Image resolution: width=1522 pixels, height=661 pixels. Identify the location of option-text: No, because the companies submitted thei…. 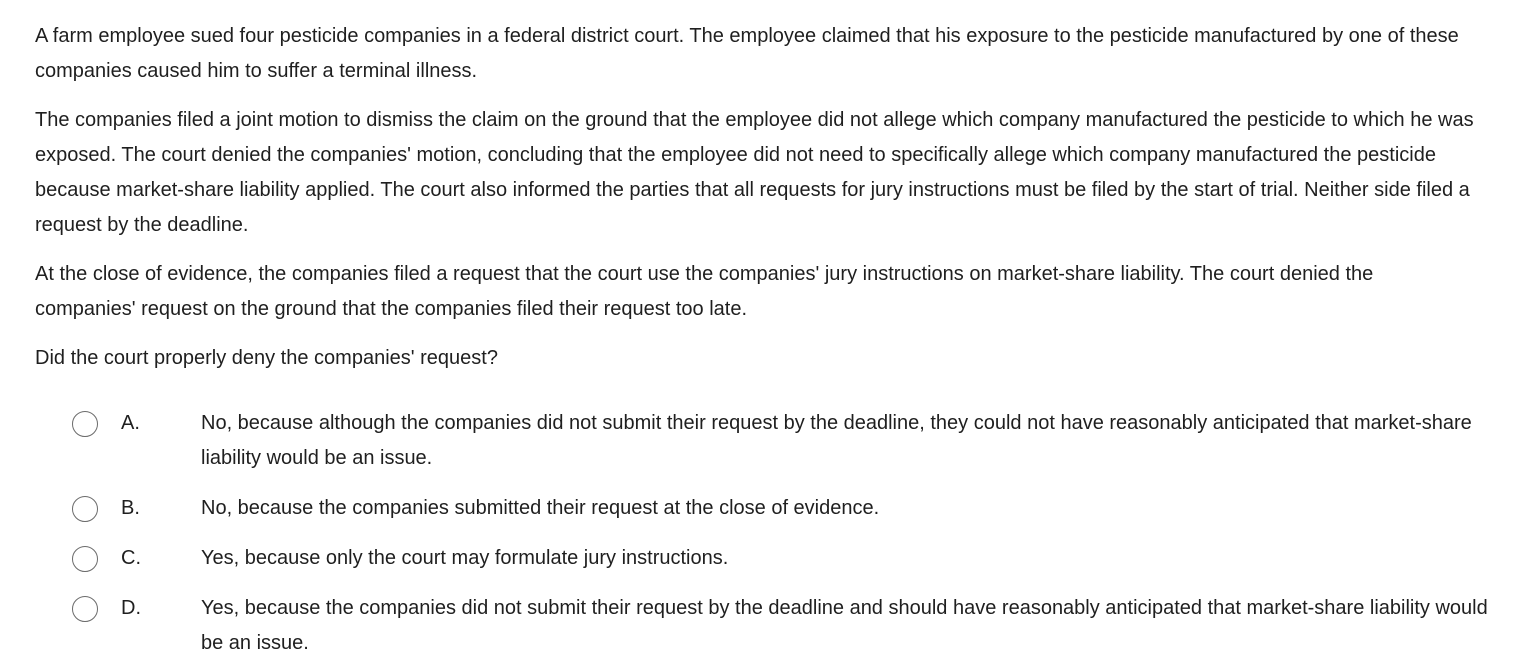
(540, 508).